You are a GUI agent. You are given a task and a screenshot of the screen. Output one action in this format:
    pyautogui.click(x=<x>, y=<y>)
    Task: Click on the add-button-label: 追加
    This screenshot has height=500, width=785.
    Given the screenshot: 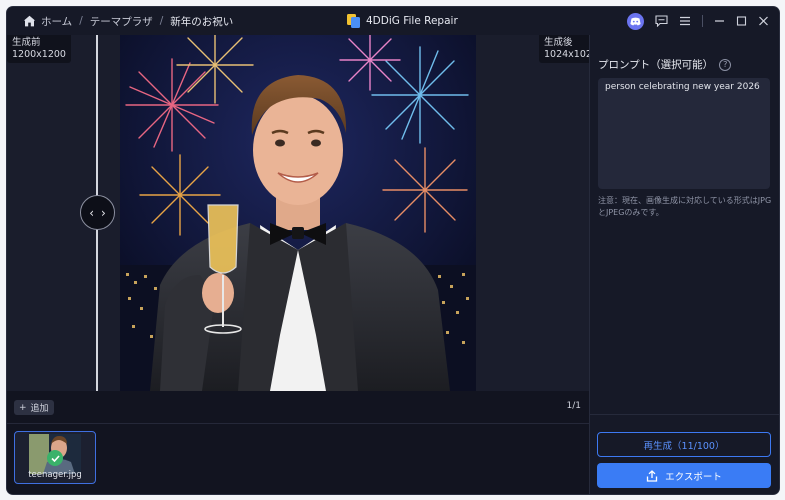 What is the action you would take?
    pyautogui.click(x=39, y=409)
    